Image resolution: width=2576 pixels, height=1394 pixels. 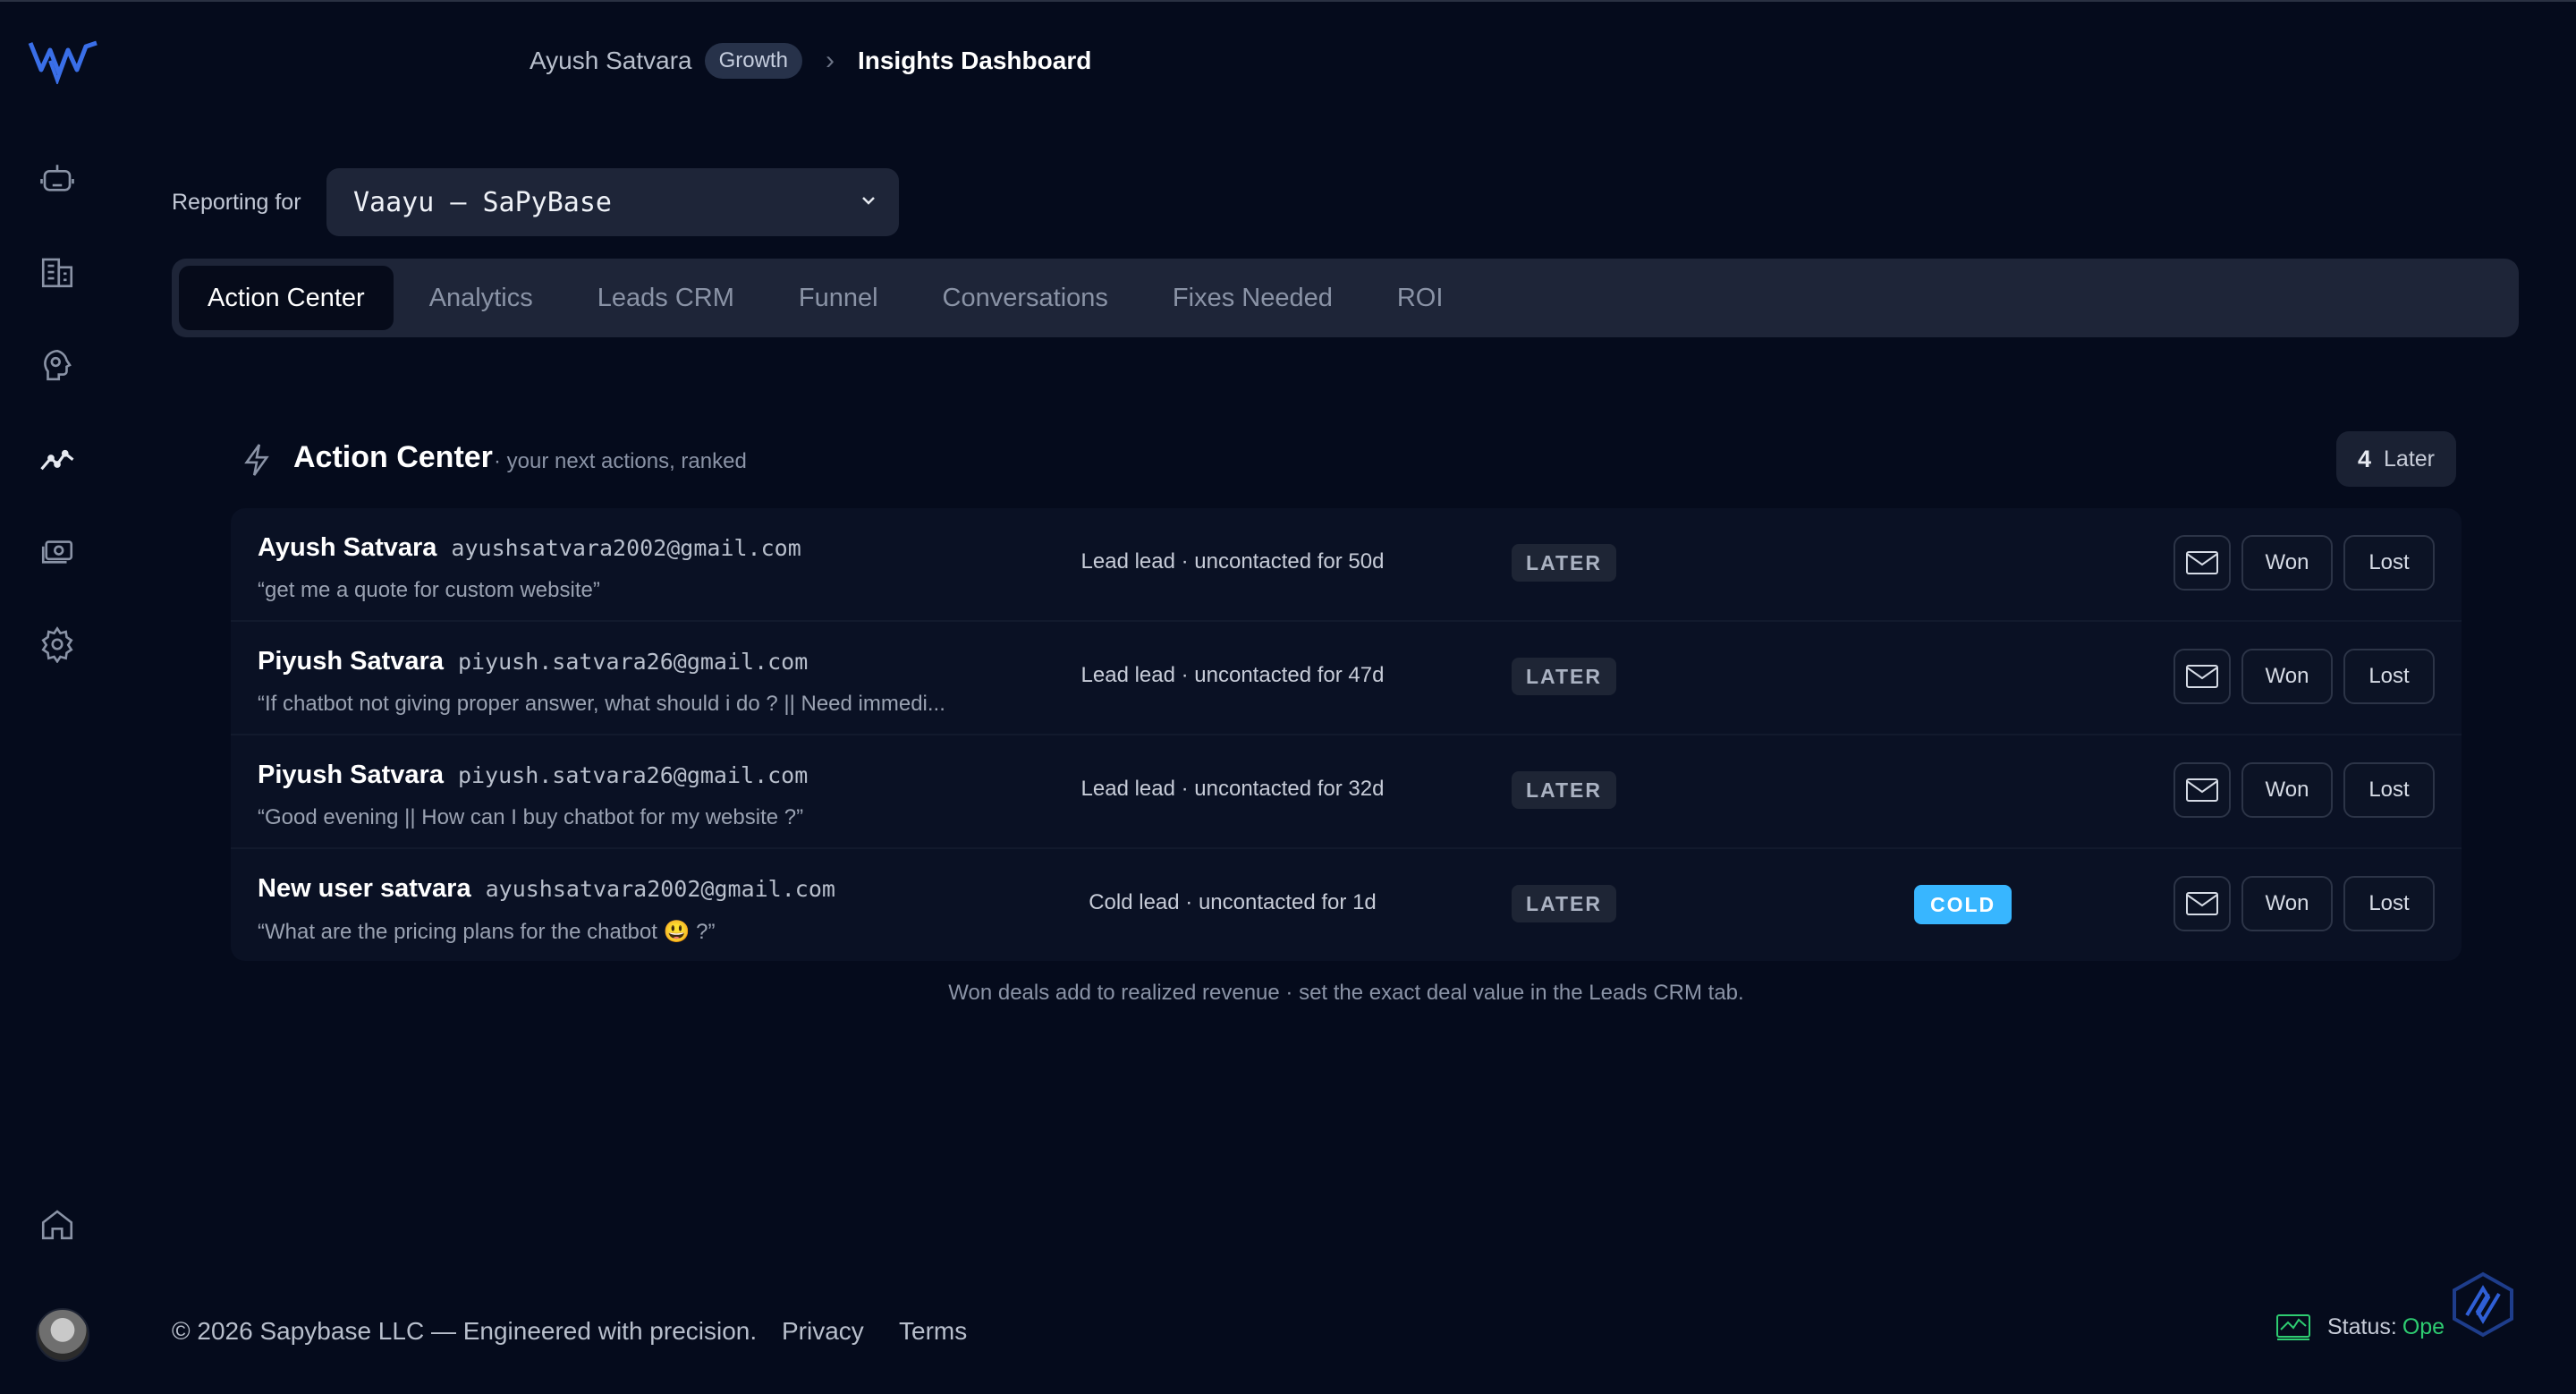 I want to click on tab-funnel: Funnel, so click(x=838, y=298).